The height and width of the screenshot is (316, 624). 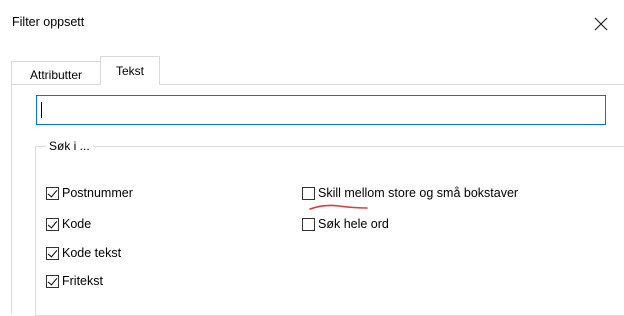 I want to click on checkbox-postnummer: Postnummer, so click(x=89, y=193).